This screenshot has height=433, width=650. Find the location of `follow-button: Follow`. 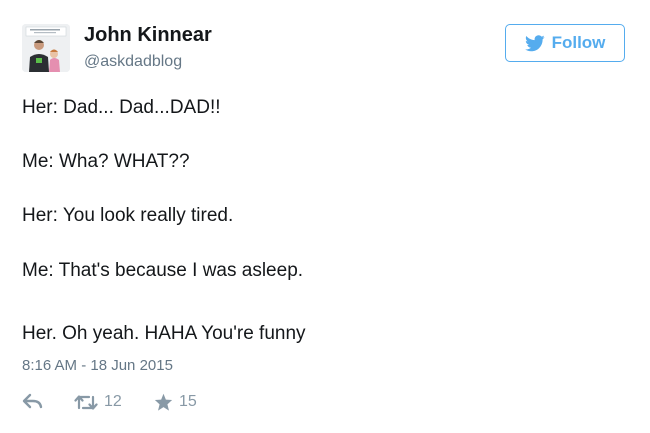

follow-button: Follow is located at coordinates (565, 43).